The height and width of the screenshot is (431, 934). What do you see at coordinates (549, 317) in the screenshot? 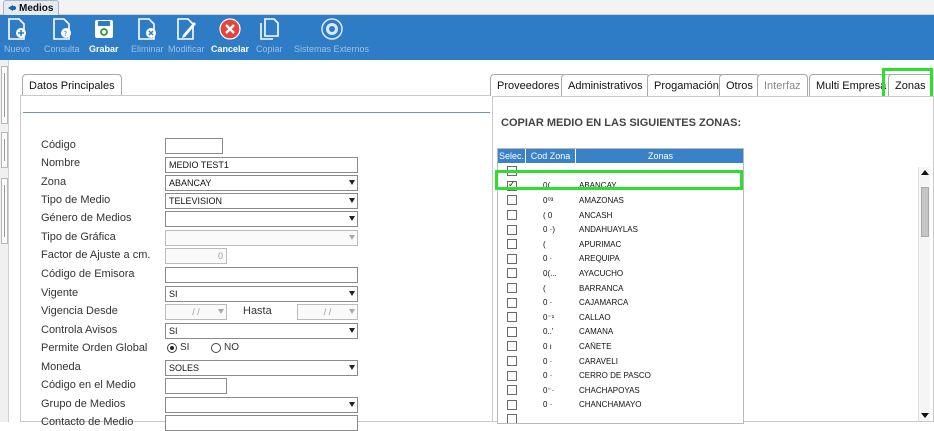
I see `cod-zona-cell: 0⁻¹` at bounding box center [549, 317].